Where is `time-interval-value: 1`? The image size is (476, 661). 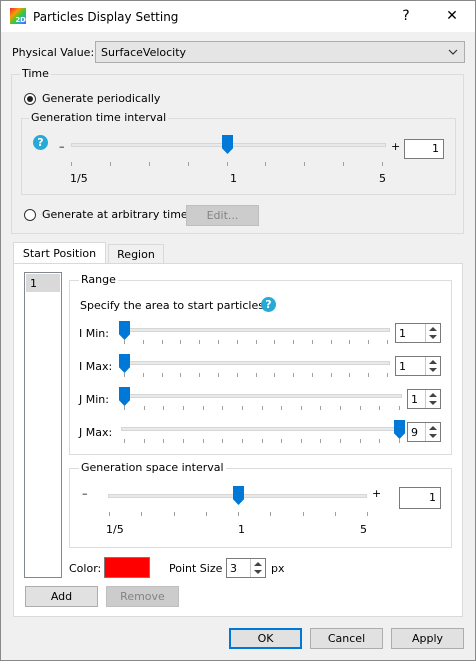
time-interval-value: 1 is located at coordinates (424, 149).